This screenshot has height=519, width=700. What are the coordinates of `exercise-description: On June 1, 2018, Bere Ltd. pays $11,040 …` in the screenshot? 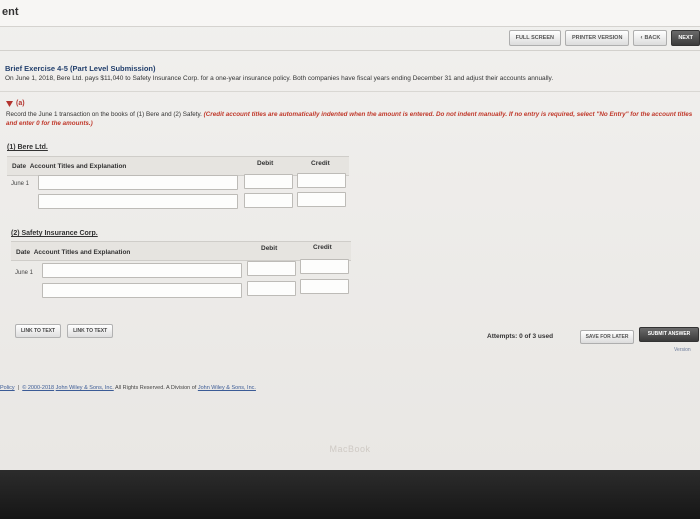 It's located at (279, 78).